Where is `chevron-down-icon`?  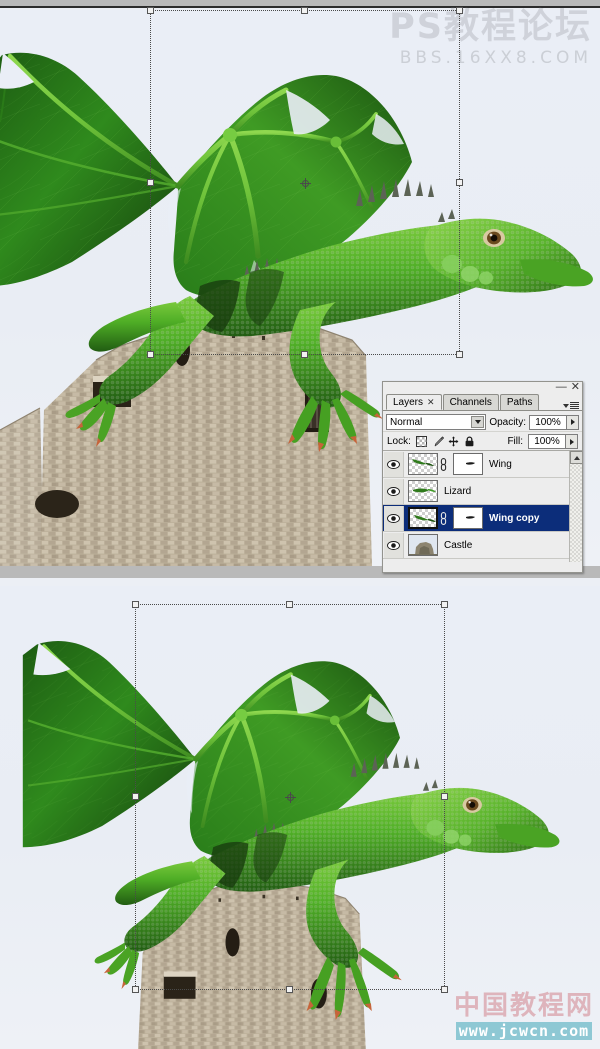
chevron-down-icon is located at coordinates (478, 422).